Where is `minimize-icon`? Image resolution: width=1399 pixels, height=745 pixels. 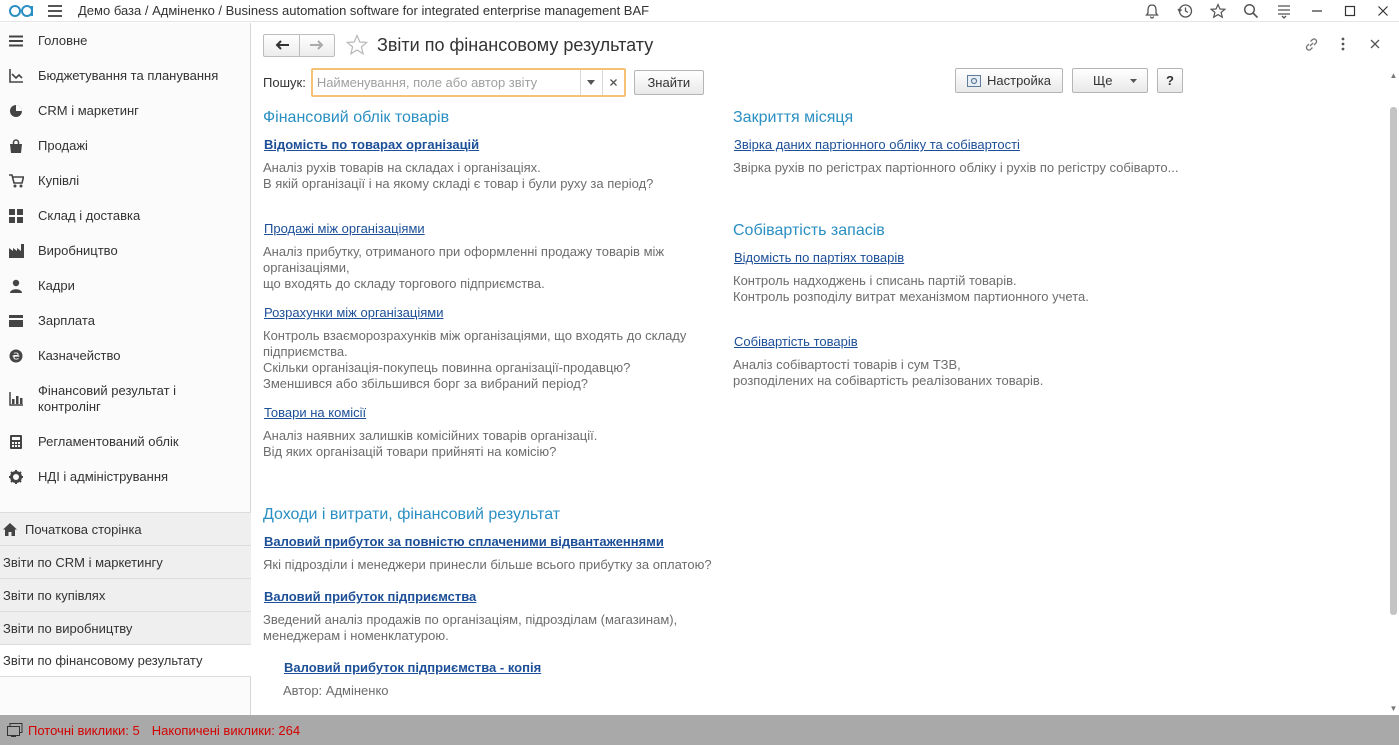
minimize-icon is located at coordinates (1316, 11).